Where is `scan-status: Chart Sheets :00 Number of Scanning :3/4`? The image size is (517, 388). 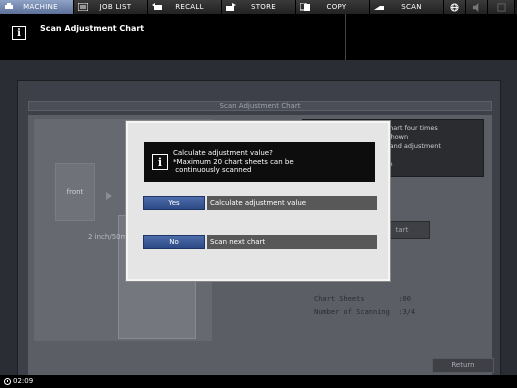
scan-status: Chart Sheets :00 Number of Scanning :3/4 is located at coordinates (364, 306).